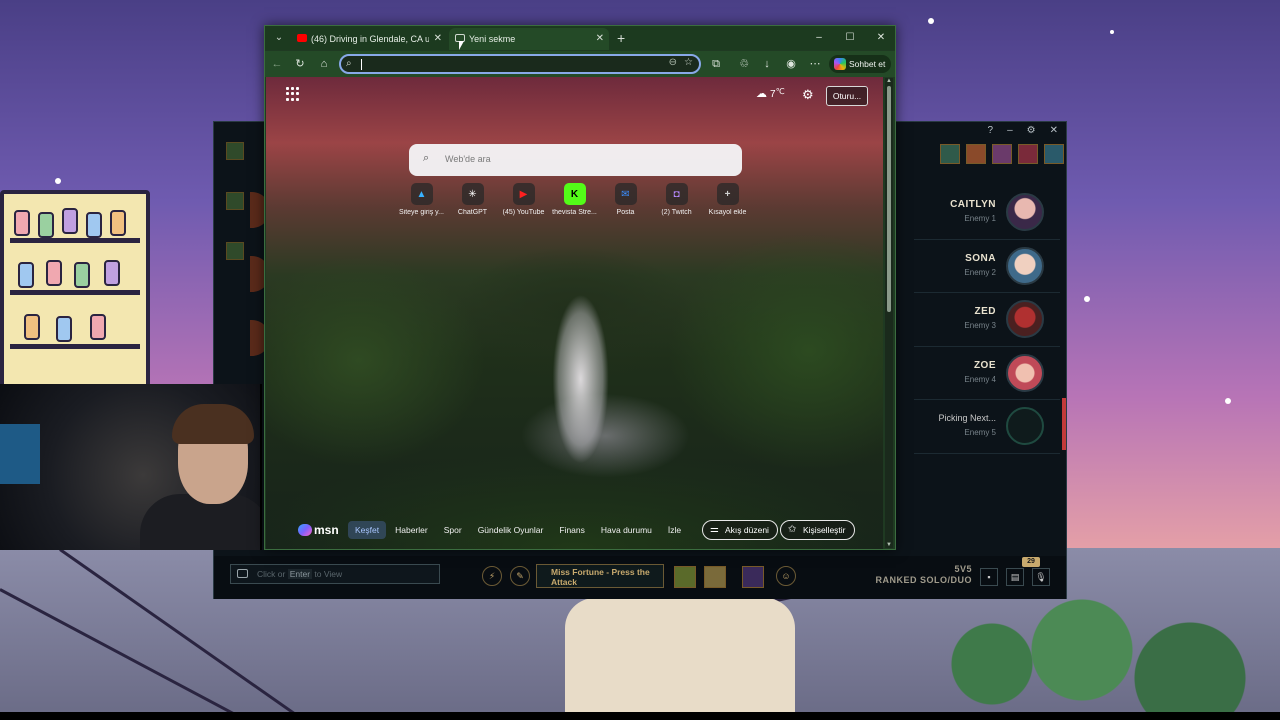  I want to click on enemy-slot: ZOE Enemy 4, so click(987, 373).